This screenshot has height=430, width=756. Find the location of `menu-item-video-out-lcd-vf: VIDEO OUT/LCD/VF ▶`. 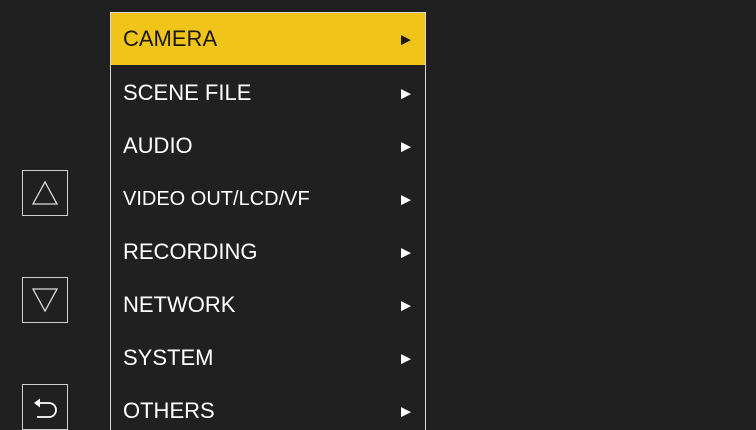

menu-item-video-out-lcd-vf: VIDEO OUT/LCD/VF ▶ is located at coordinates (268, 199).